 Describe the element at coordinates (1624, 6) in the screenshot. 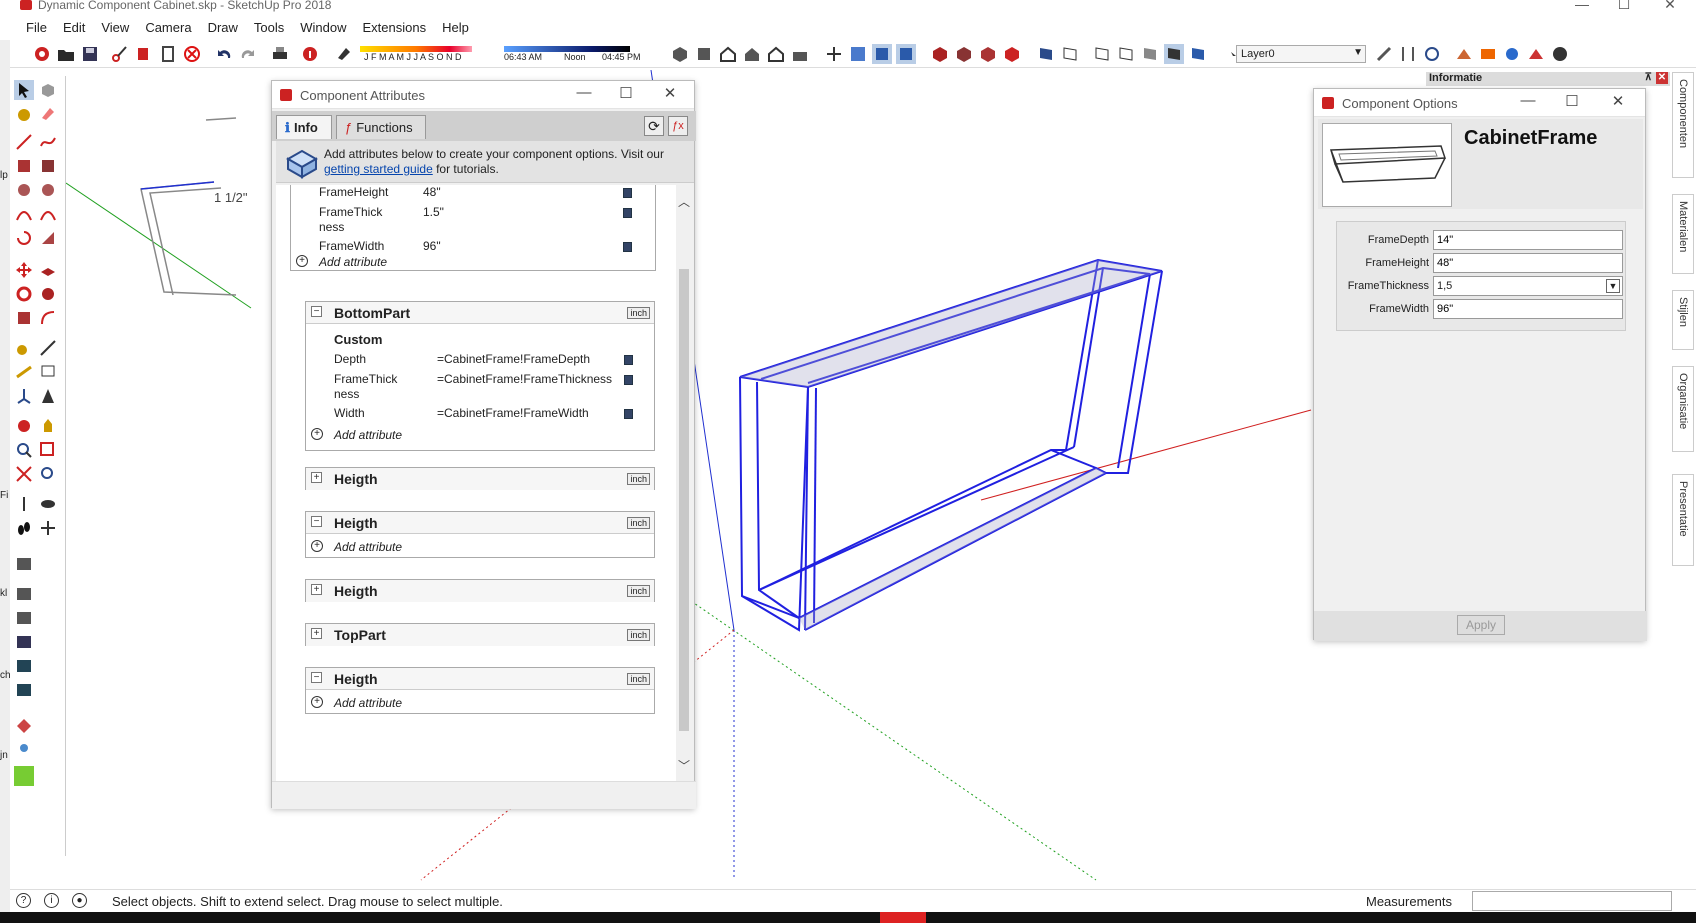

I see `maximize-button: ☐` at that location.